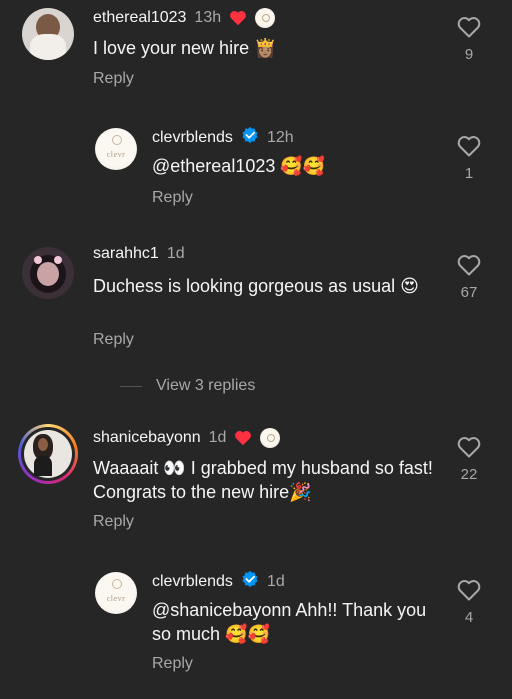  I want to click on comment-text: Duchess is looking gorgeous as usual 😍, so click(256, 286).